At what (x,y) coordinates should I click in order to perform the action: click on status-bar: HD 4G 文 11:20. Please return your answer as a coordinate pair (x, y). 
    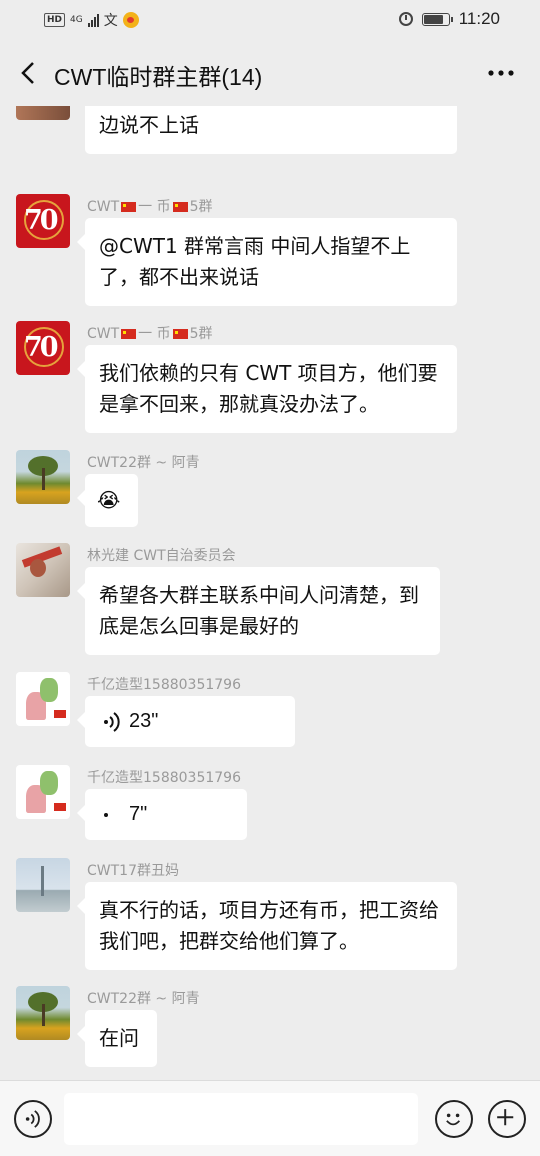
    Looking at the image, I should click on (270, 20).